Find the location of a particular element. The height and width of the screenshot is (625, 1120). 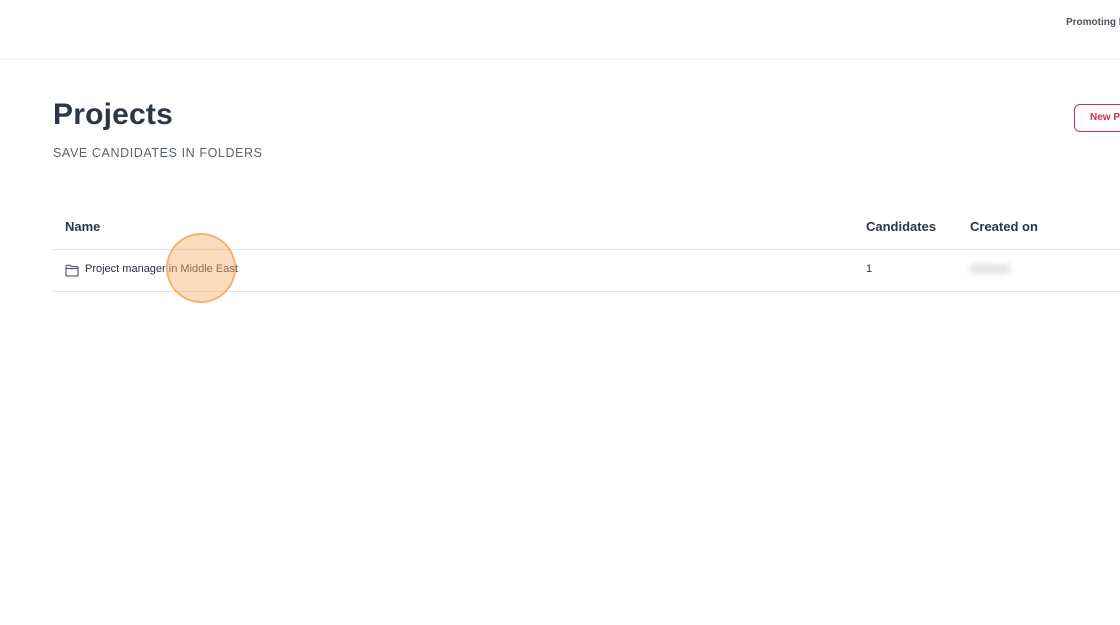

column-header-name: Name is located at coordinates (82, 226).